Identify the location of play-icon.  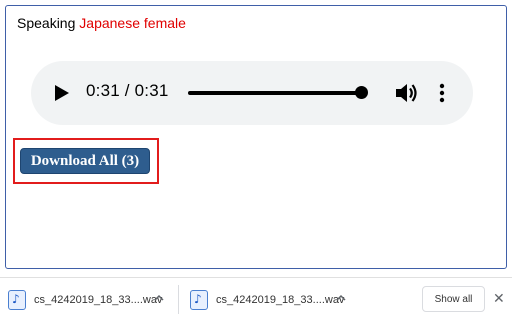
(62, 93).